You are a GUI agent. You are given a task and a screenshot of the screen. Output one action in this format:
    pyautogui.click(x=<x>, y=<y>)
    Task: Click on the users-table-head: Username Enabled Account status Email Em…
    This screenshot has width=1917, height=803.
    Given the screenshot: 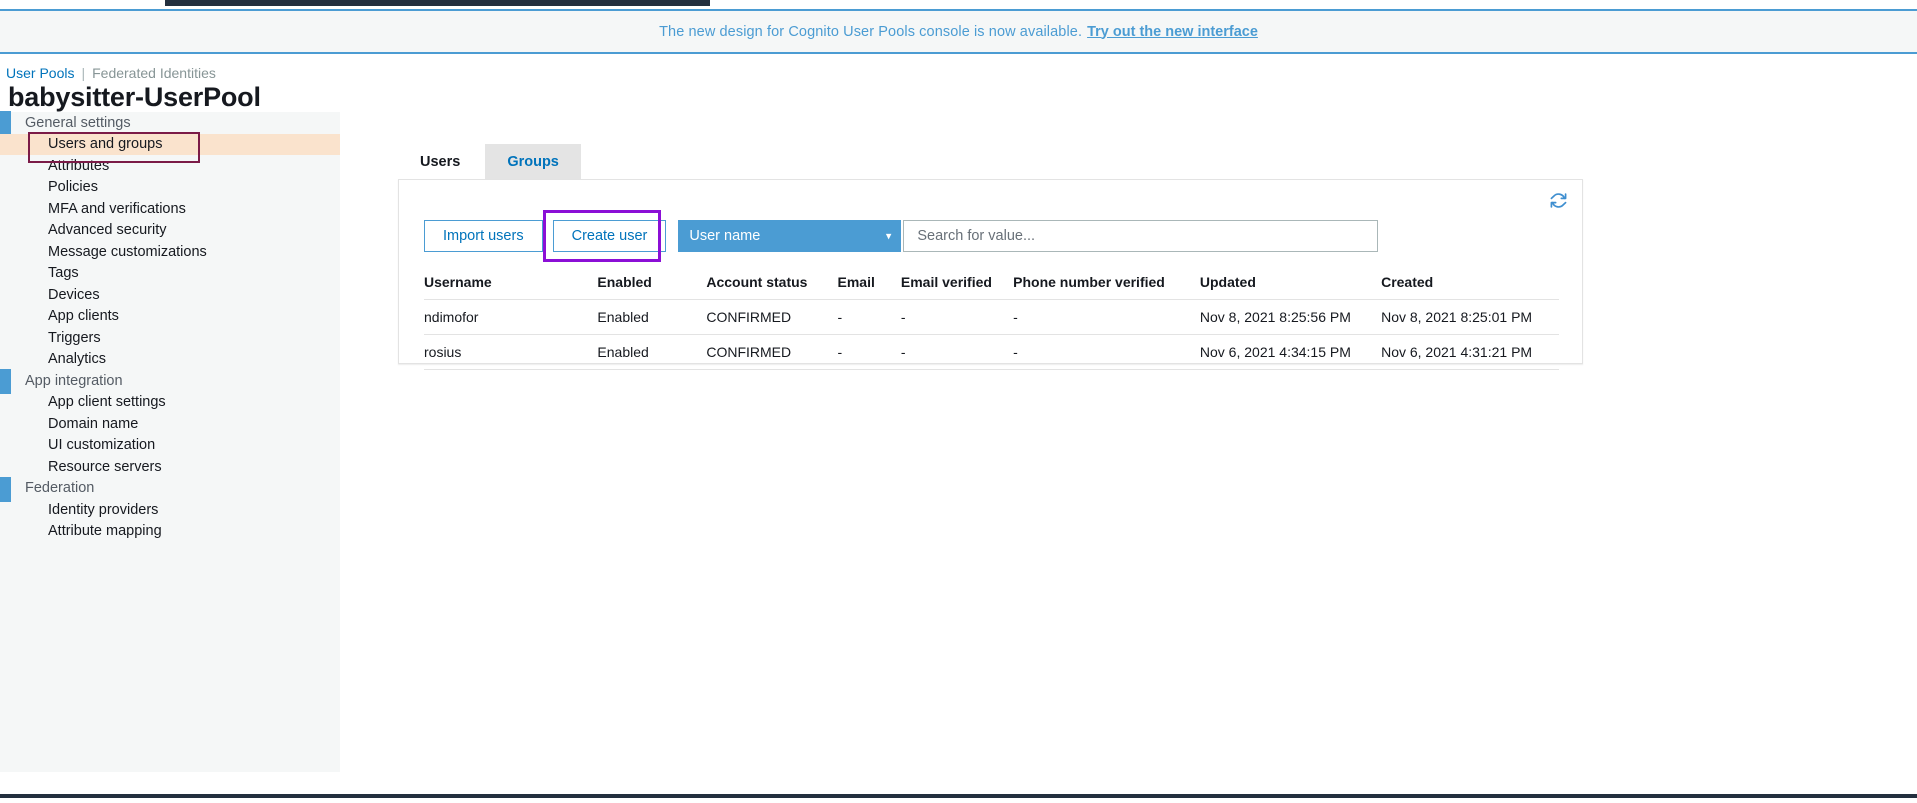 What is the action you would take?
    pyautogui.click(x=991, y=287)
    